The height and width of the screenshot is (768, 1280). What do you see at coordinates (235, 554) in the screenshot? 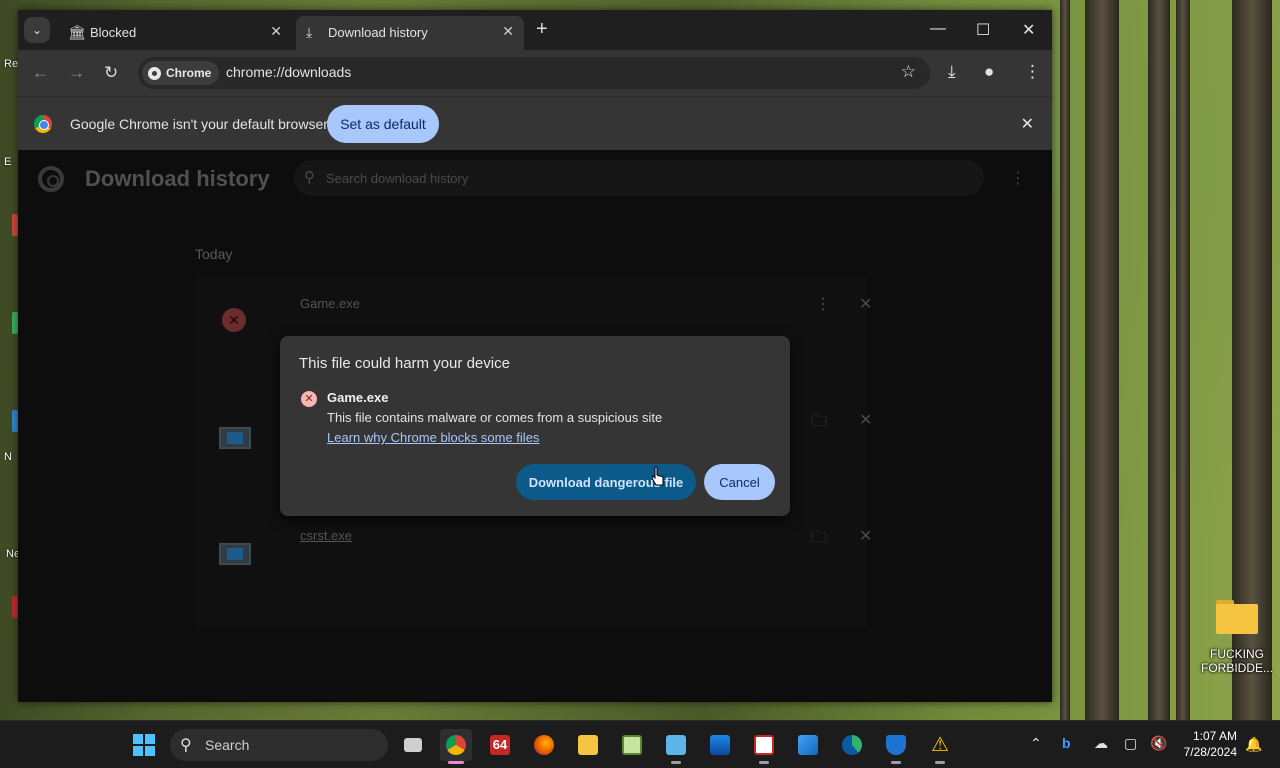
I see `exe-file-icon` at bounding box center [235, 554].